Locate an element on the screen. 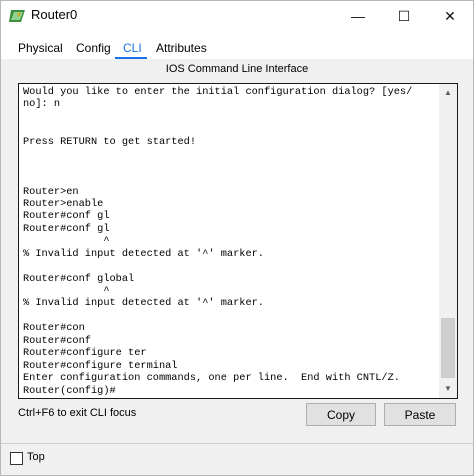  active-tab-indicator is located at coordinates (131, 58).